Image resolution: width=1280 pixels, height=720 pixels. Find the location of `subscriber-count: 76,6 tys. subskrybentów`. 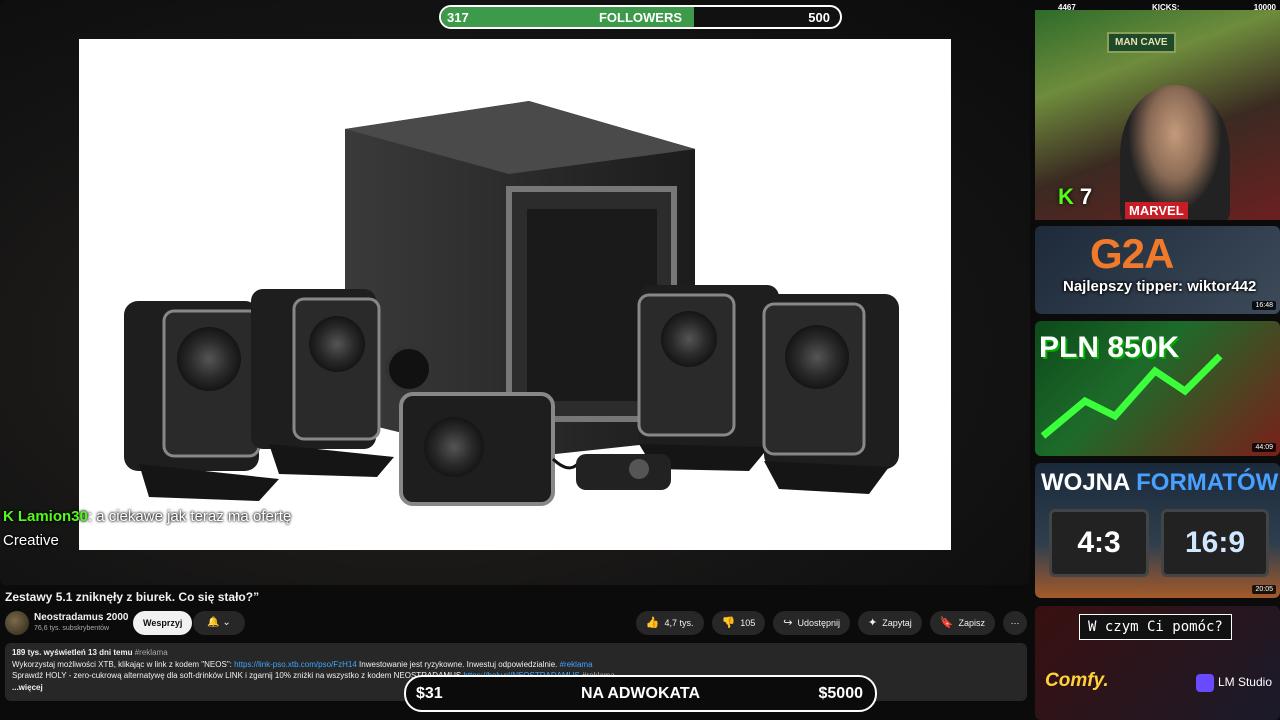

subscriber-count: 76,6 tys. subskrybentów is located at coordinates (72, 628).